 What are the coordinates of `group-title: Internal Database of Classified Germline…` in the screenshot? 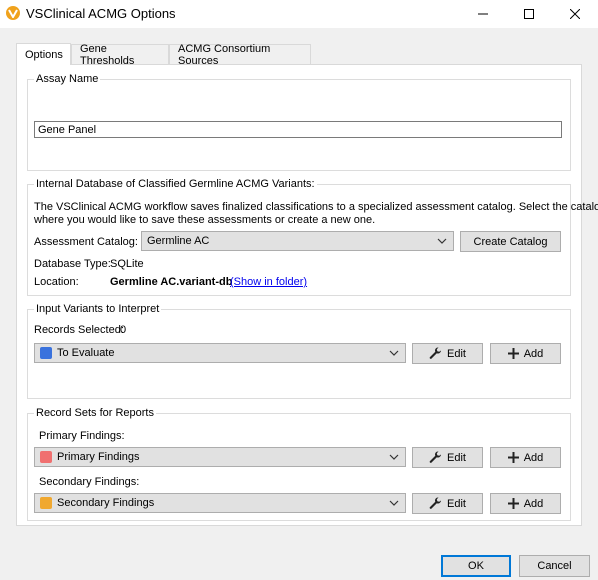 It's located at (175, 184).